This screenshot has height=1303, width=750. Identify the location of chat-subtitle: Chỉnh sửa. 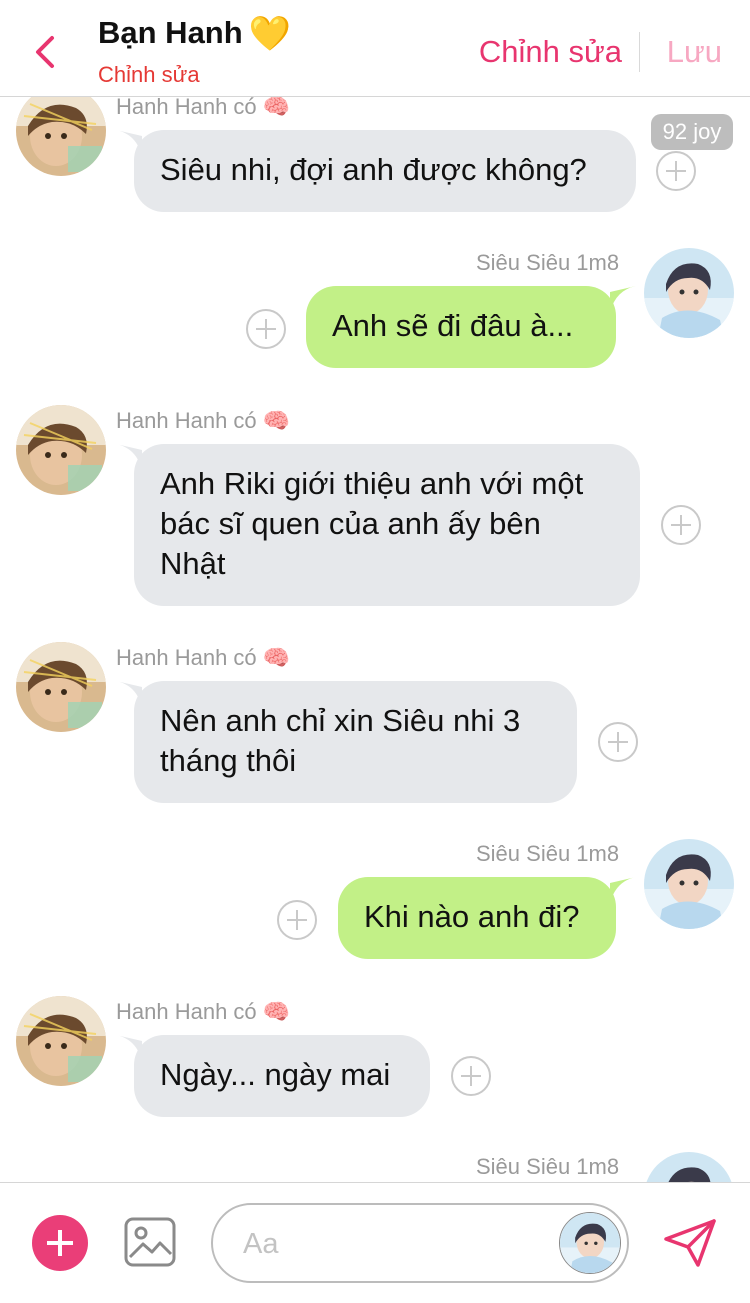
(149, 75).